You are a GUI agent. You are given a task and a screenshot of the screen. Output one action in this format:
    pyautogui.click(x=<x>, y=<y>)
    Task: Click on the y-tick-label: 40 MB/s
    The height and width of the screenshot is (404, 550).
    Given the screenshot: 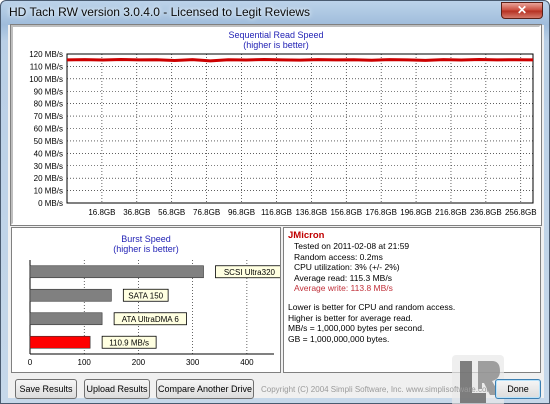 What is the action you would take?
    pyautogui.click(x=48, y=153)
    